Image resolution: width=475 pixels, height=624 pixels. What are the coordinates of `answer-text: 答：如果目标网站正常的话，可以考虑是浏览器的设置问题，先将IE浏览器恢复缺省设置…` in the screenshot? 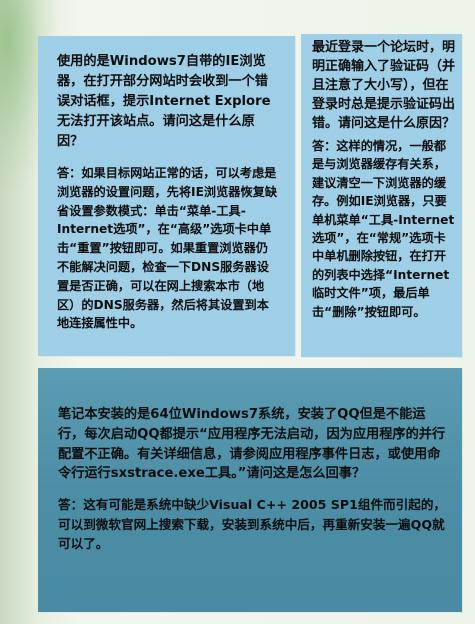 It's located at (167, 248).